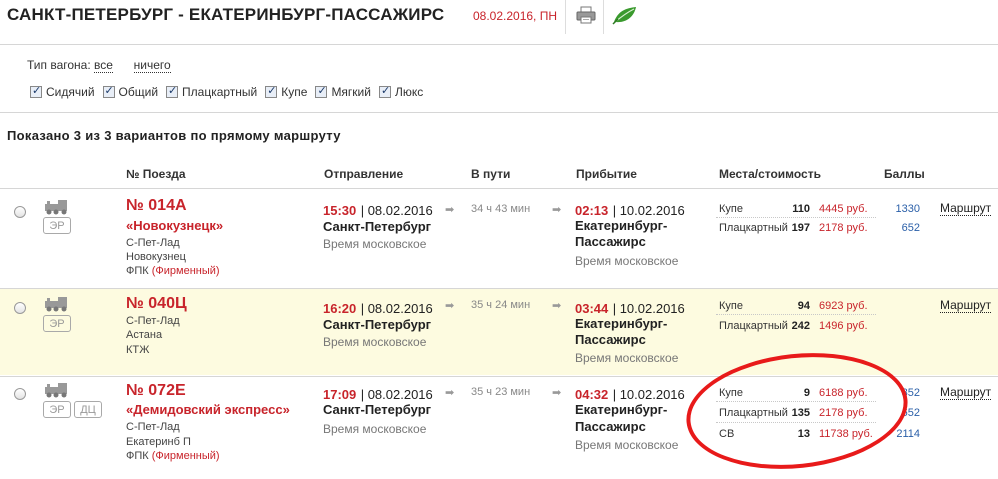 The width and height of the screenshot is (998, 479). I want to click on checkbox-kupe: Купе, so click(286, 91).